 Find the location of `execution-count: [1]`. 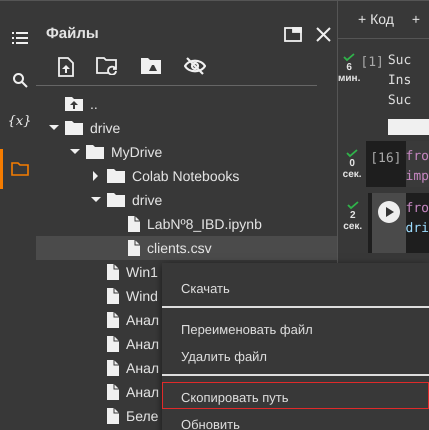

execution-count: [1] is located at coordinates (372, 63).